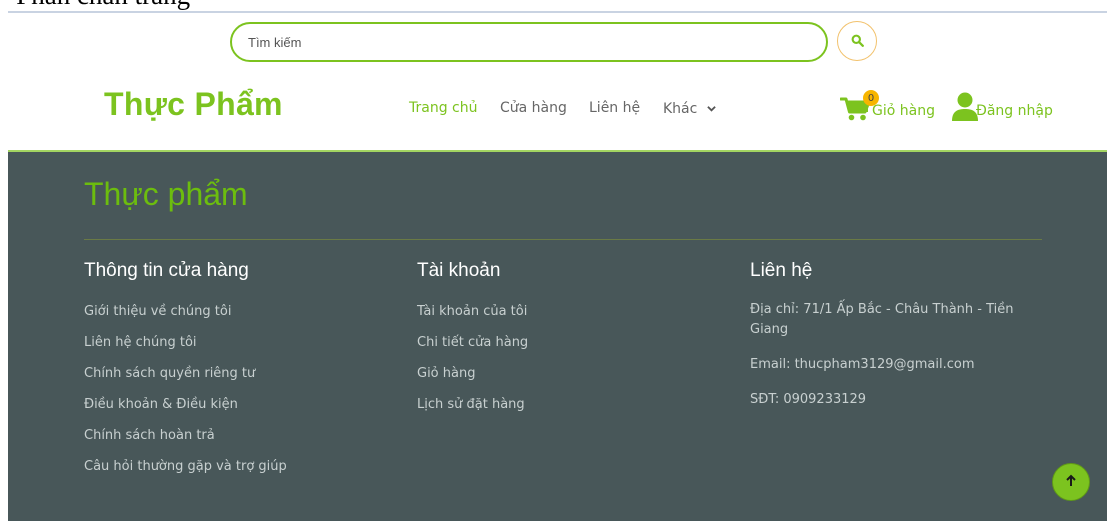 This screenshot has width=1107, height=521. What do you see at coordinates (193, 104) in the screenshot?
I see `site-logo: Thực Phẩm` at bounding box center [193, 104].